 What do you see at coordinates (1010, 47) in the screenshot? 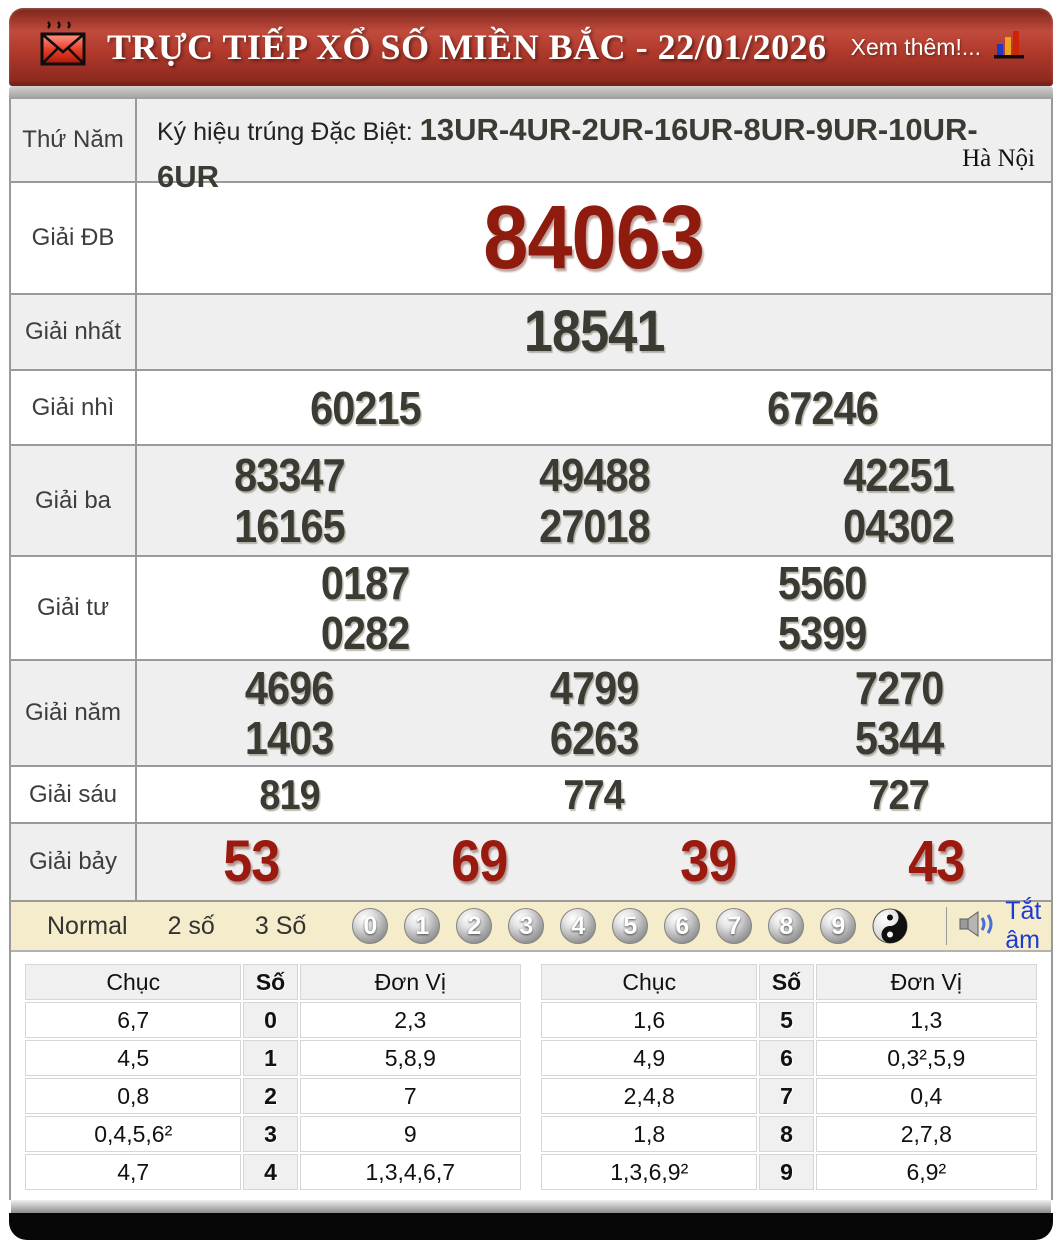
I see `bar-chart-icon` at bounding box center [1010, 47].